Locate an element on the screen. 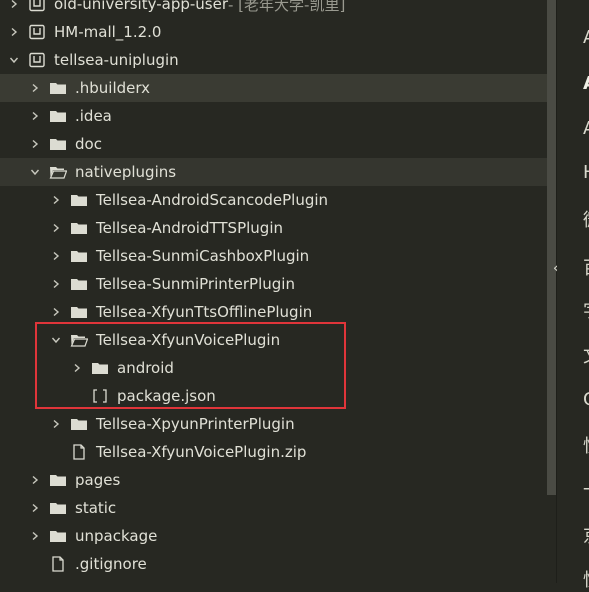 The width and height of the screenshot is (589, 592). right-panel-glyph: 一 is located at coordinates (586, 489).